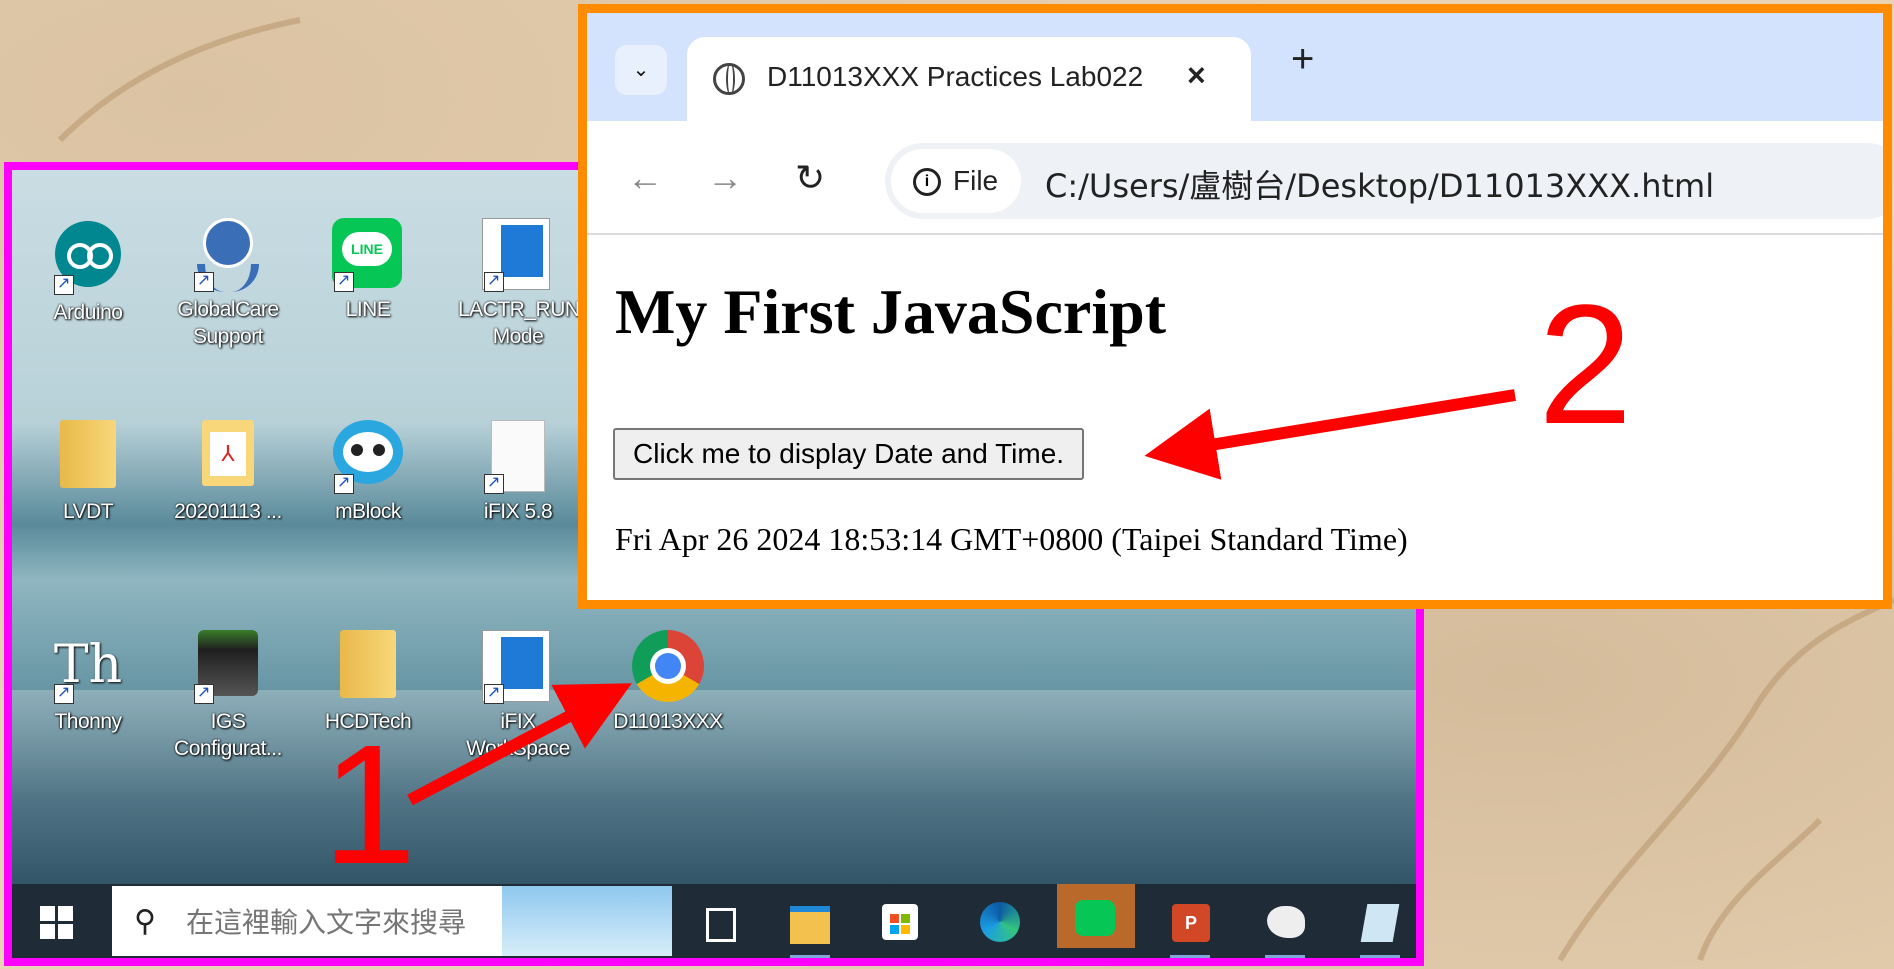  What do you see at coordinates (369, 805) in the screenshot?
I see `annotation-step-1: 1` at bounding box center [369, 805].